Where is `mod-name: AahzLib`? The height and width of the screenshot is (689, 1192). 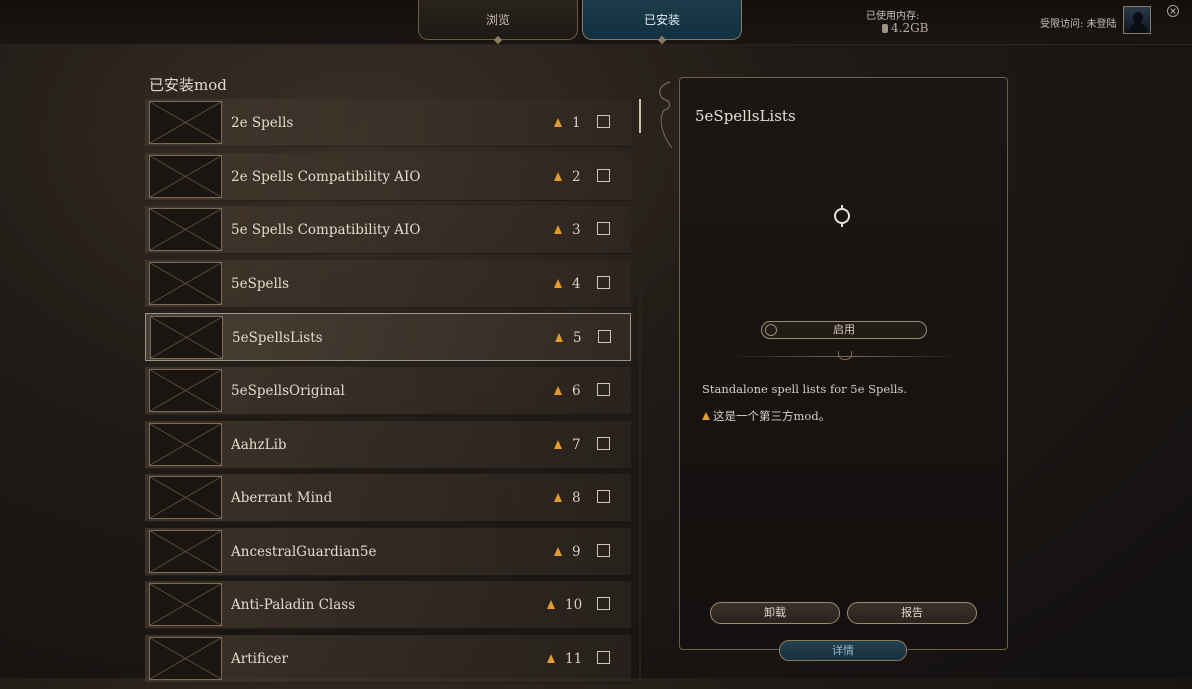 mod-name: AahzLib is located at coordinates (259, 444).